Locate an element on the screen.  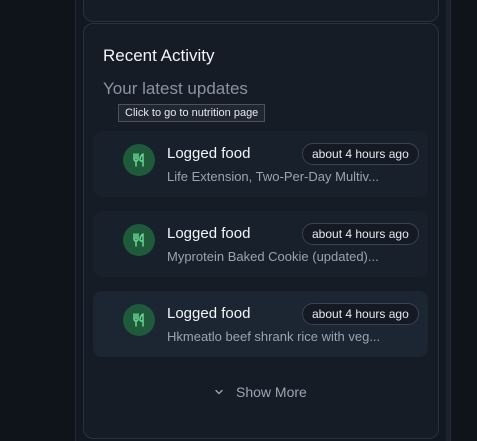
card-subtitle: Your latest updates is located at coordinates (175, 88).